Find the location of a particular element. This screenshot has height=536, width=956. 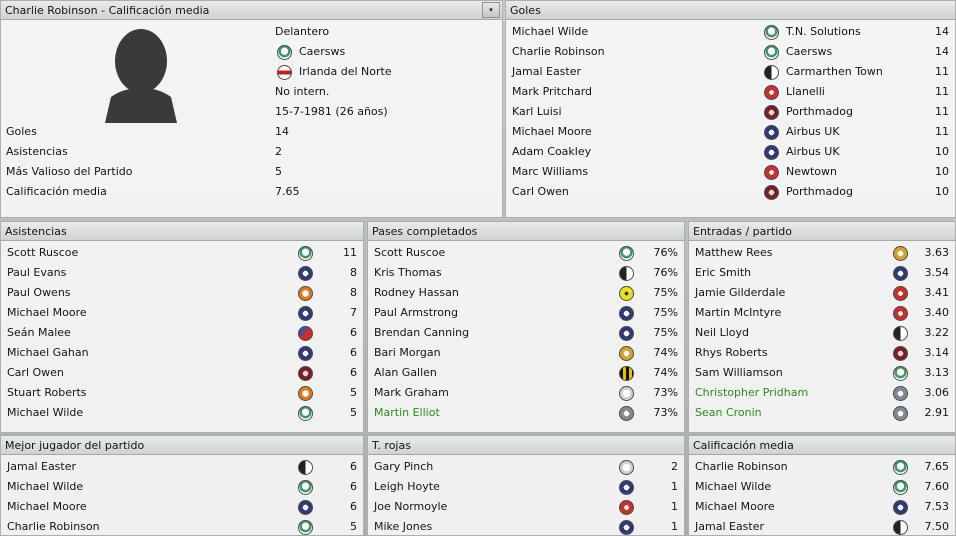

list-item: Paul Owens 8 is located at coordinates (182, 293).